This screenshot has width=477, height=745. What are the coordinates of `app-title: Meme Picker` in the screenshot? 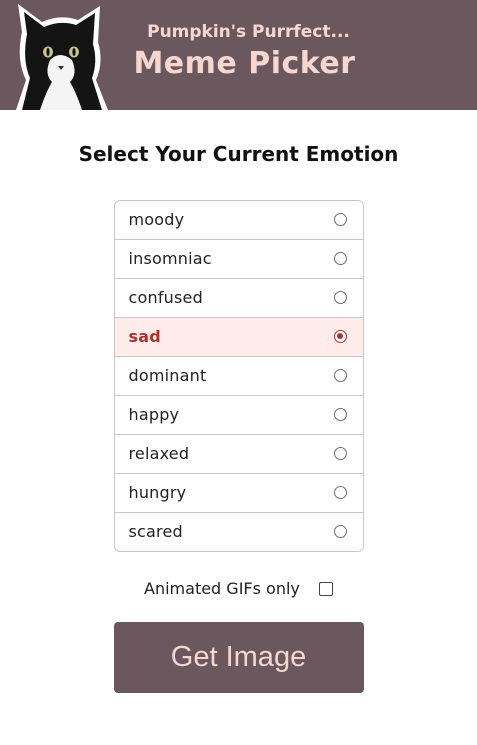 It's located at (244, 63).